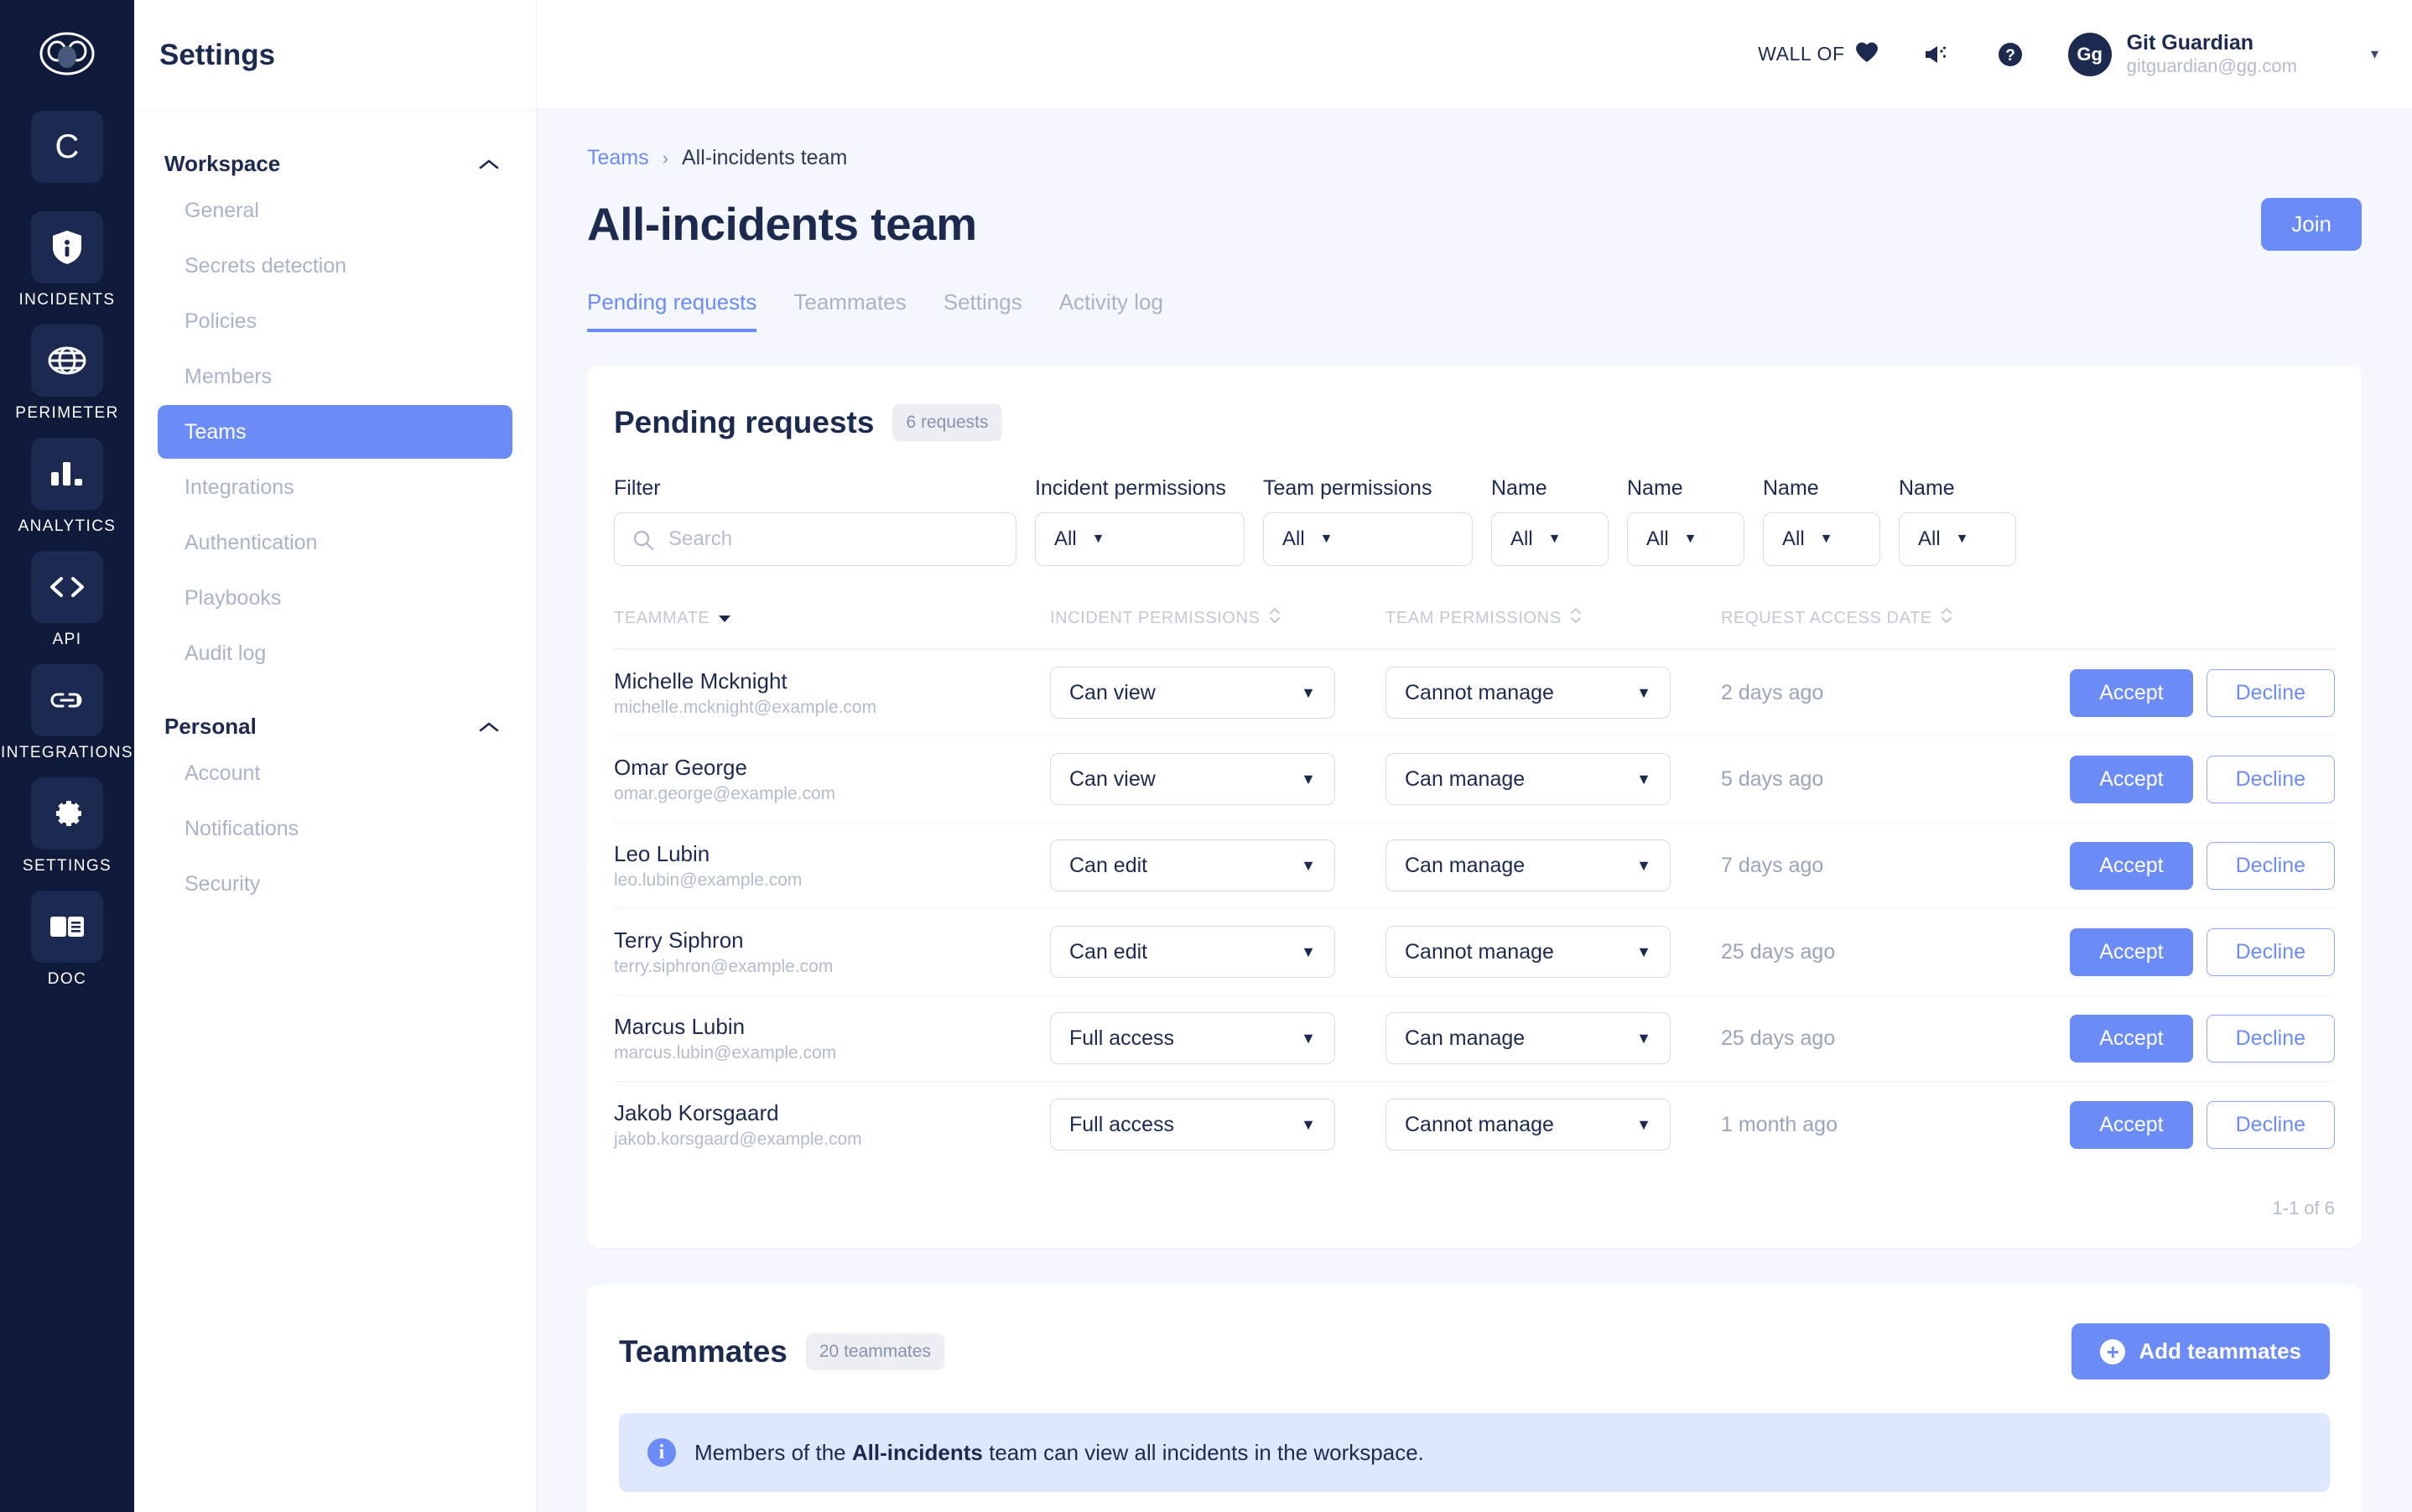 This screenshot has width=2412, height=1512. Describe the element at coordinates (335, 773) in the screenshot. I see `sidebar-item-account: Account` at that location.